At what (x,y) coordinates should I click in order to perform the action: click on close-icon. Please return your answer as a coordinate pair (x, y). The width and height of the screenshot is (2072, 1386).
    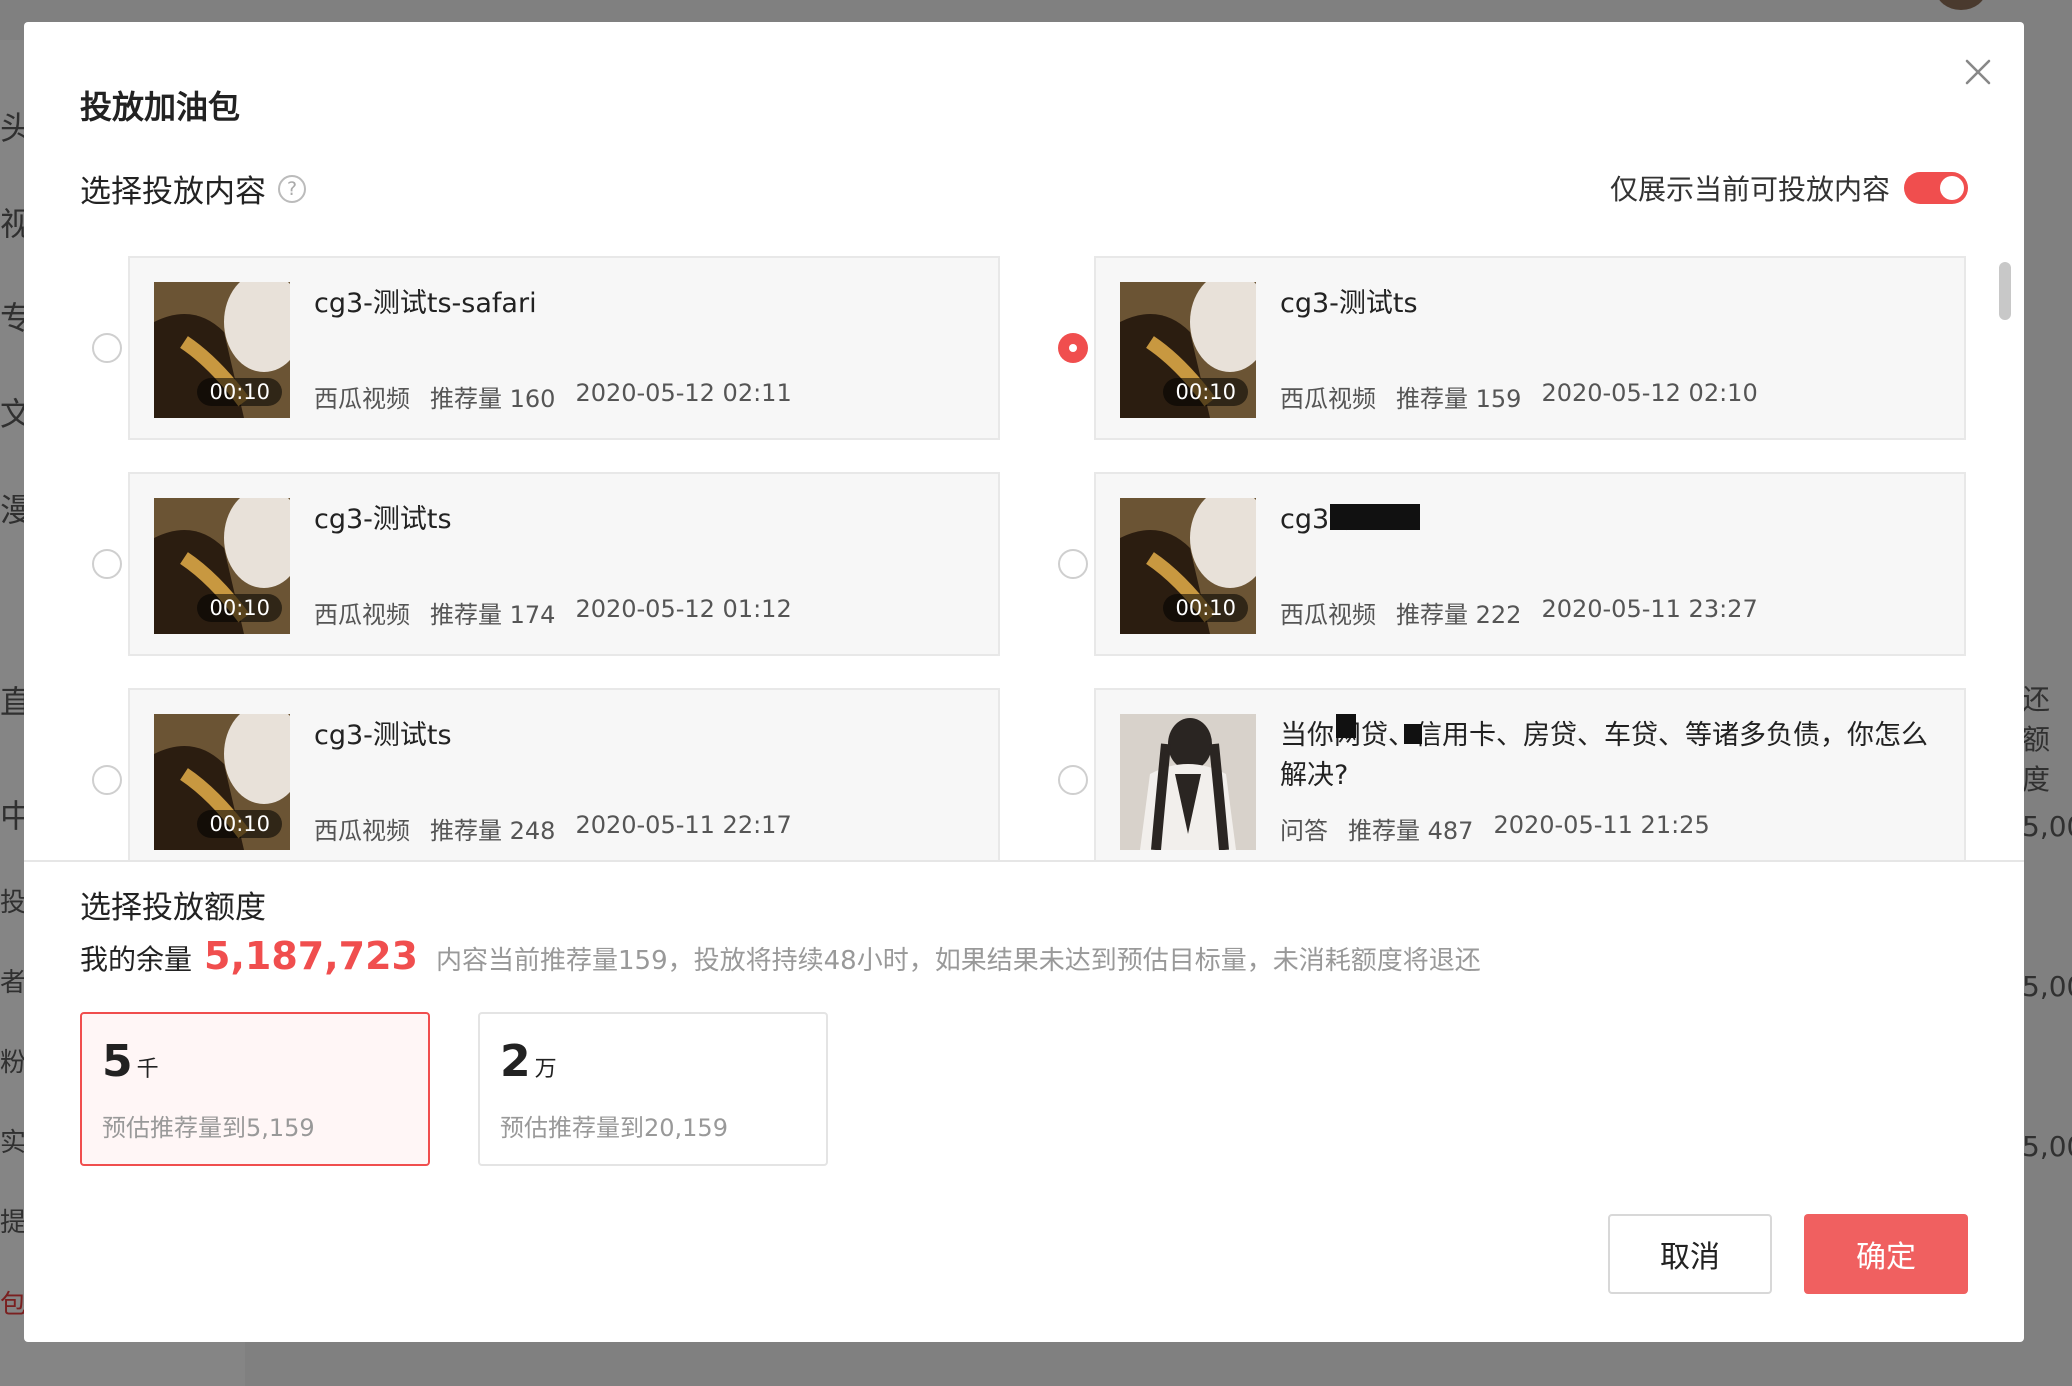
    Looking at the image, I should click on (1978, 72).